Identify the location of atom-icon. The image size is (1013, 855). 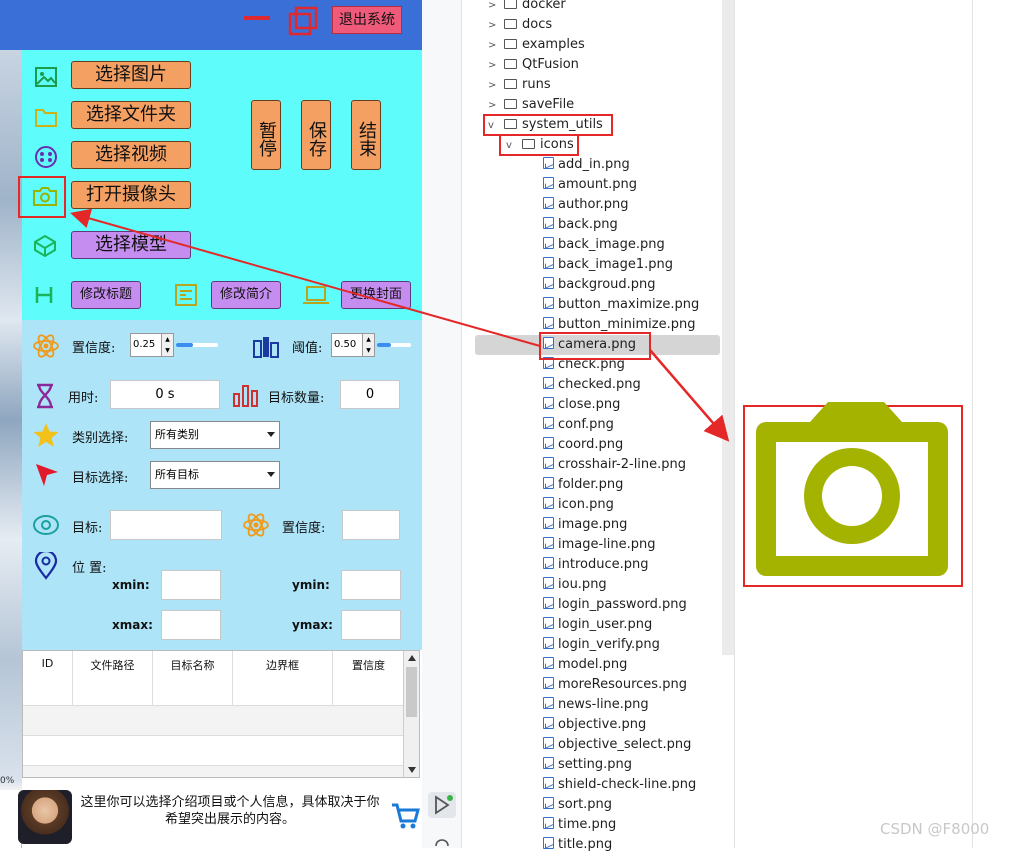
(256, 525).